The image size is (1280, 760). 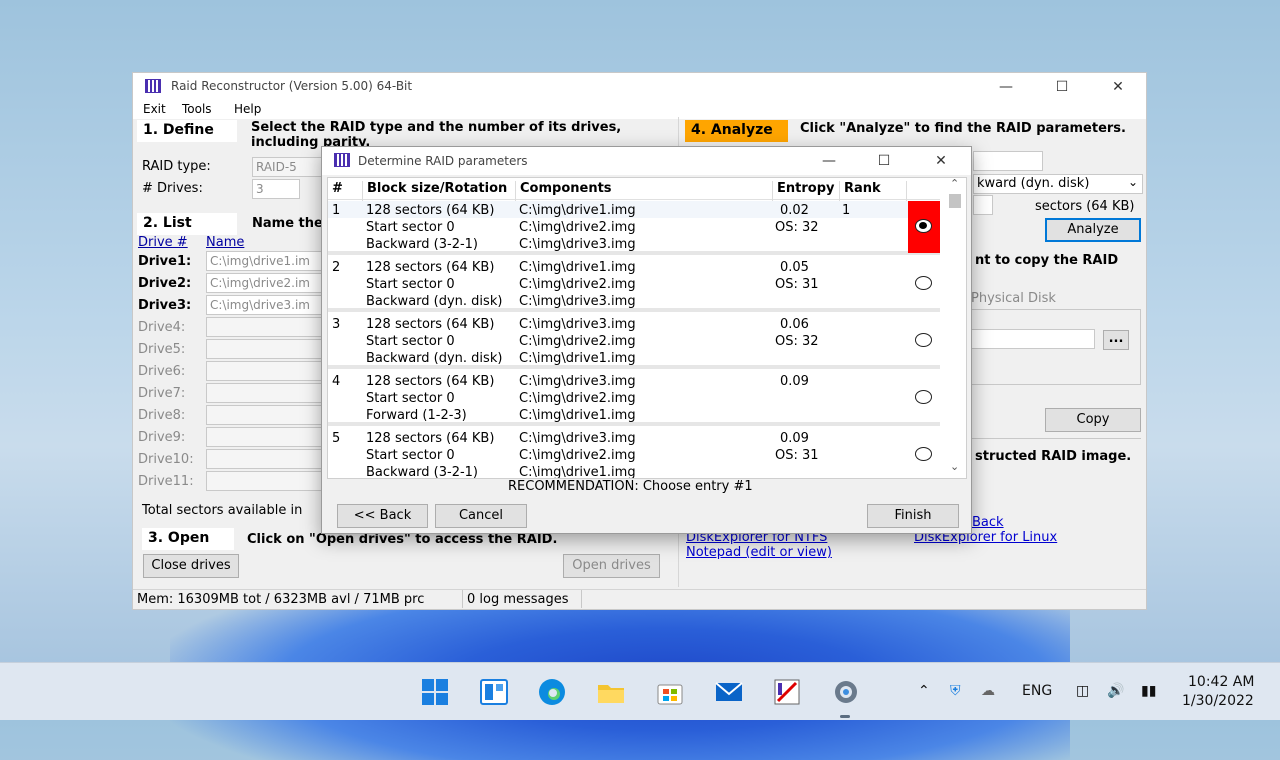 I want to click on language-indicator: ENG, so click(x=1037, y=691).